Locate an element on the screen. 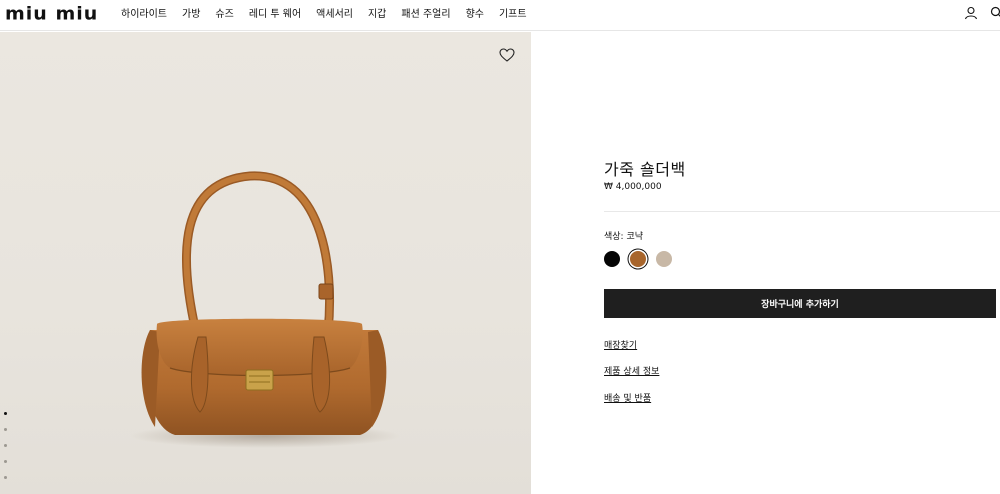 The height and width of the screenshot is (494, 1000). user-icon is located at coordinates (971, 13).